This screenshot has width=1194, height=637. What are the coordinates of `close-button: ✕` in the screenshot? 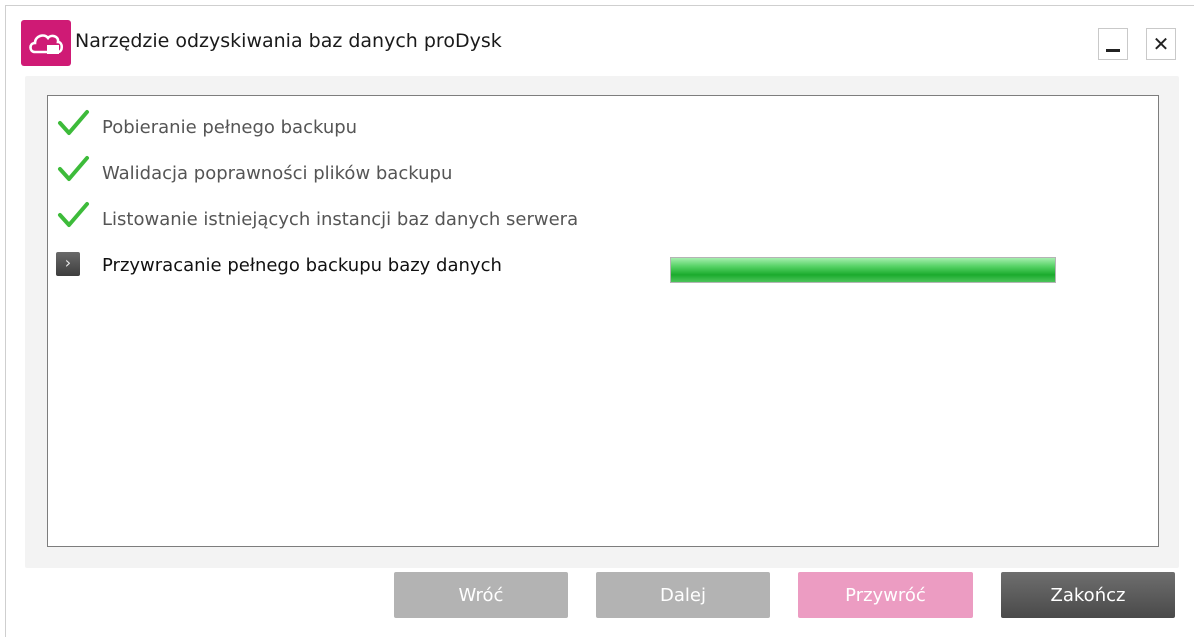 It's located at (1161, 44).